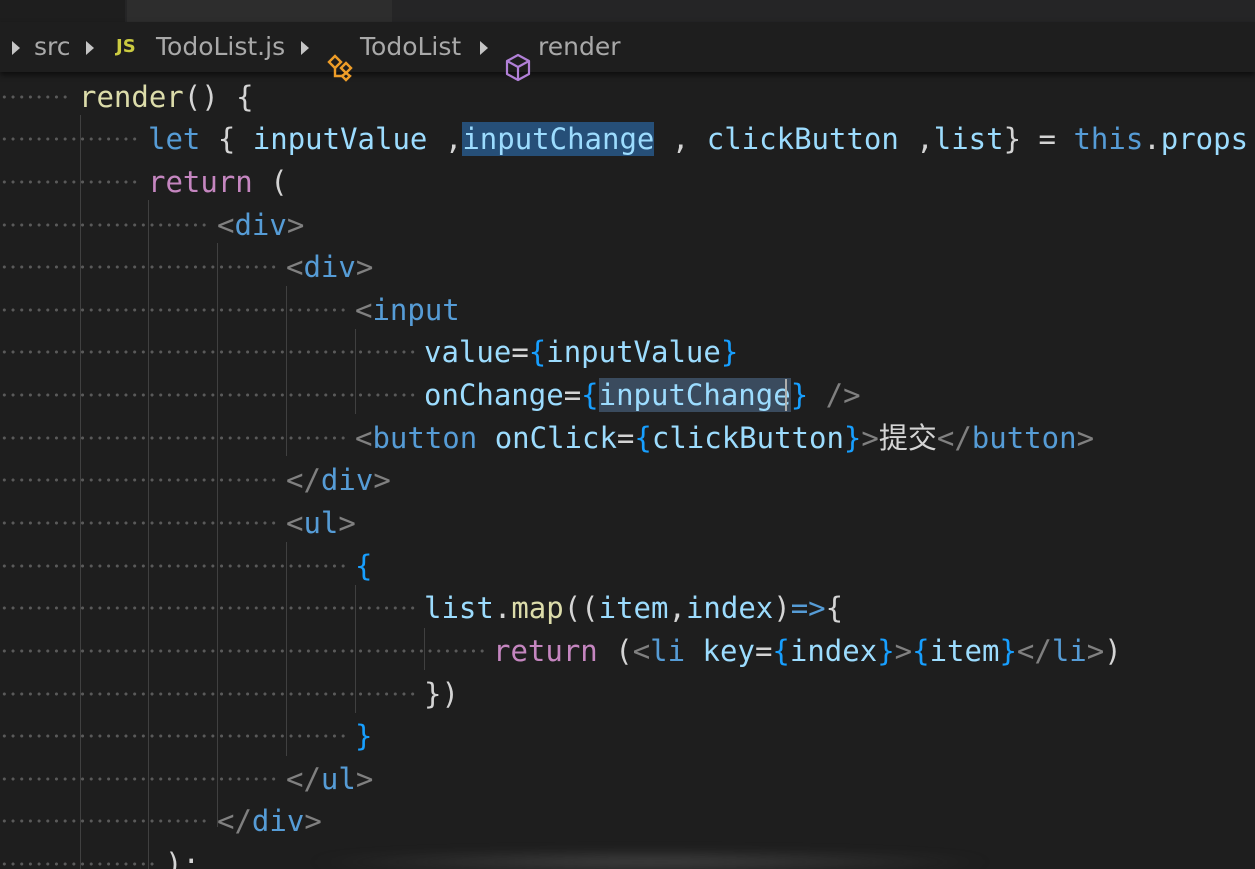 The image size is (1255, 869). I want to click on code-token: ), so click(782, 608).